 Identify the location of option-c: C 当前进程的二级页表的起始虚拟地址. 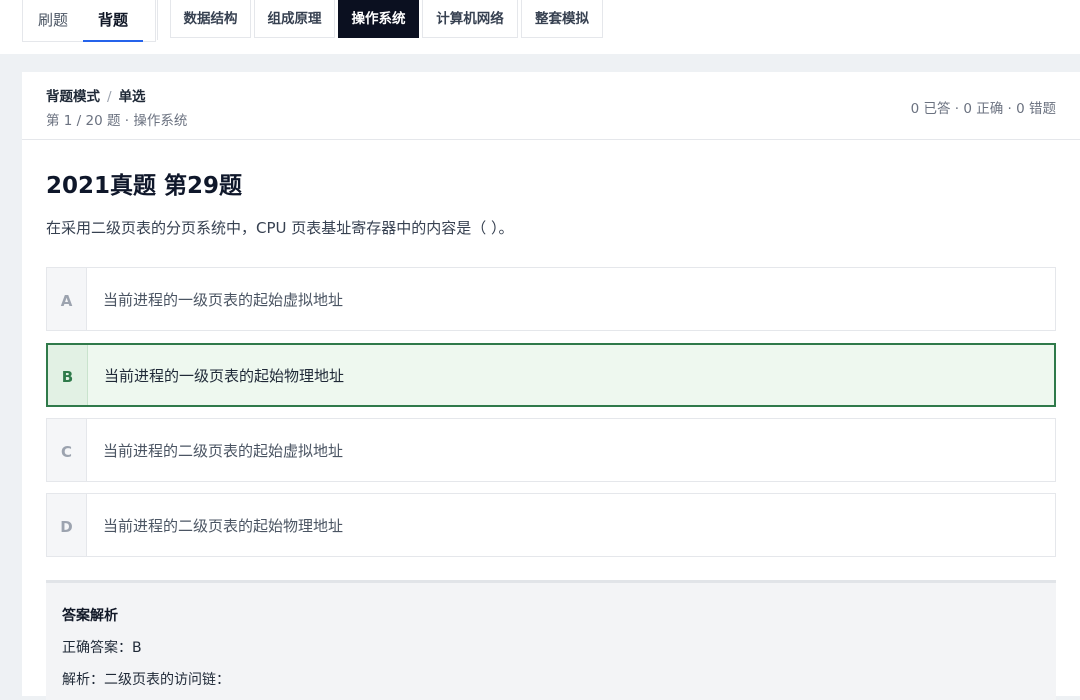
(551, 450).